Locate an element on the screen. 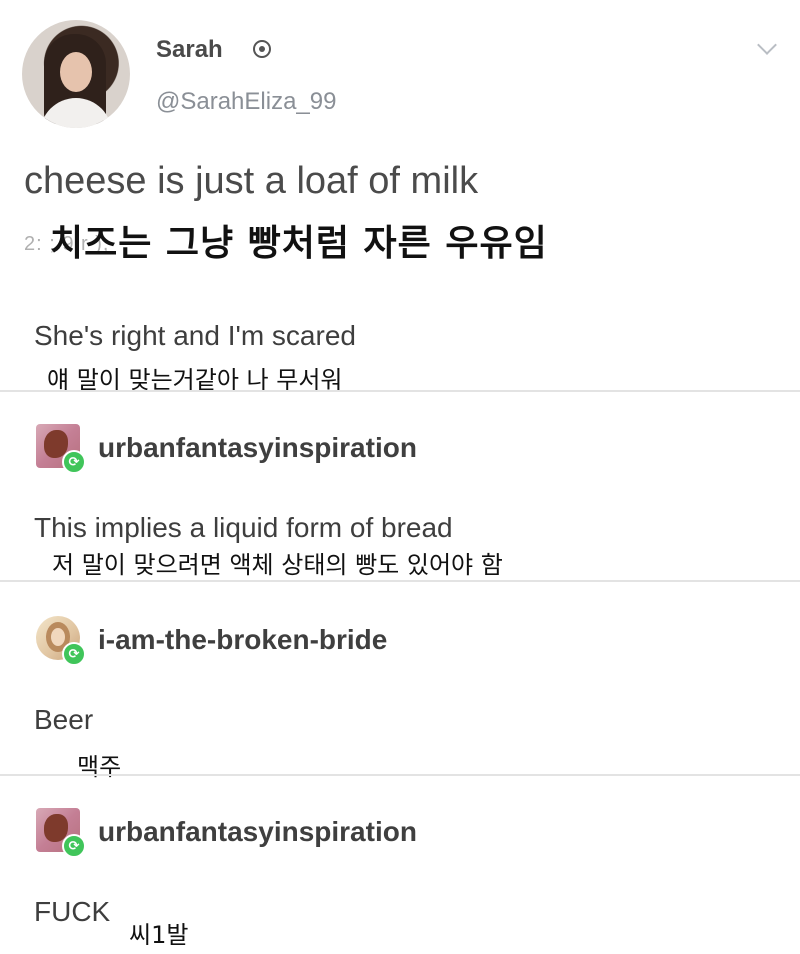  reblog-text: This implies a liquid form of bread is located at coordinates (243, 527).